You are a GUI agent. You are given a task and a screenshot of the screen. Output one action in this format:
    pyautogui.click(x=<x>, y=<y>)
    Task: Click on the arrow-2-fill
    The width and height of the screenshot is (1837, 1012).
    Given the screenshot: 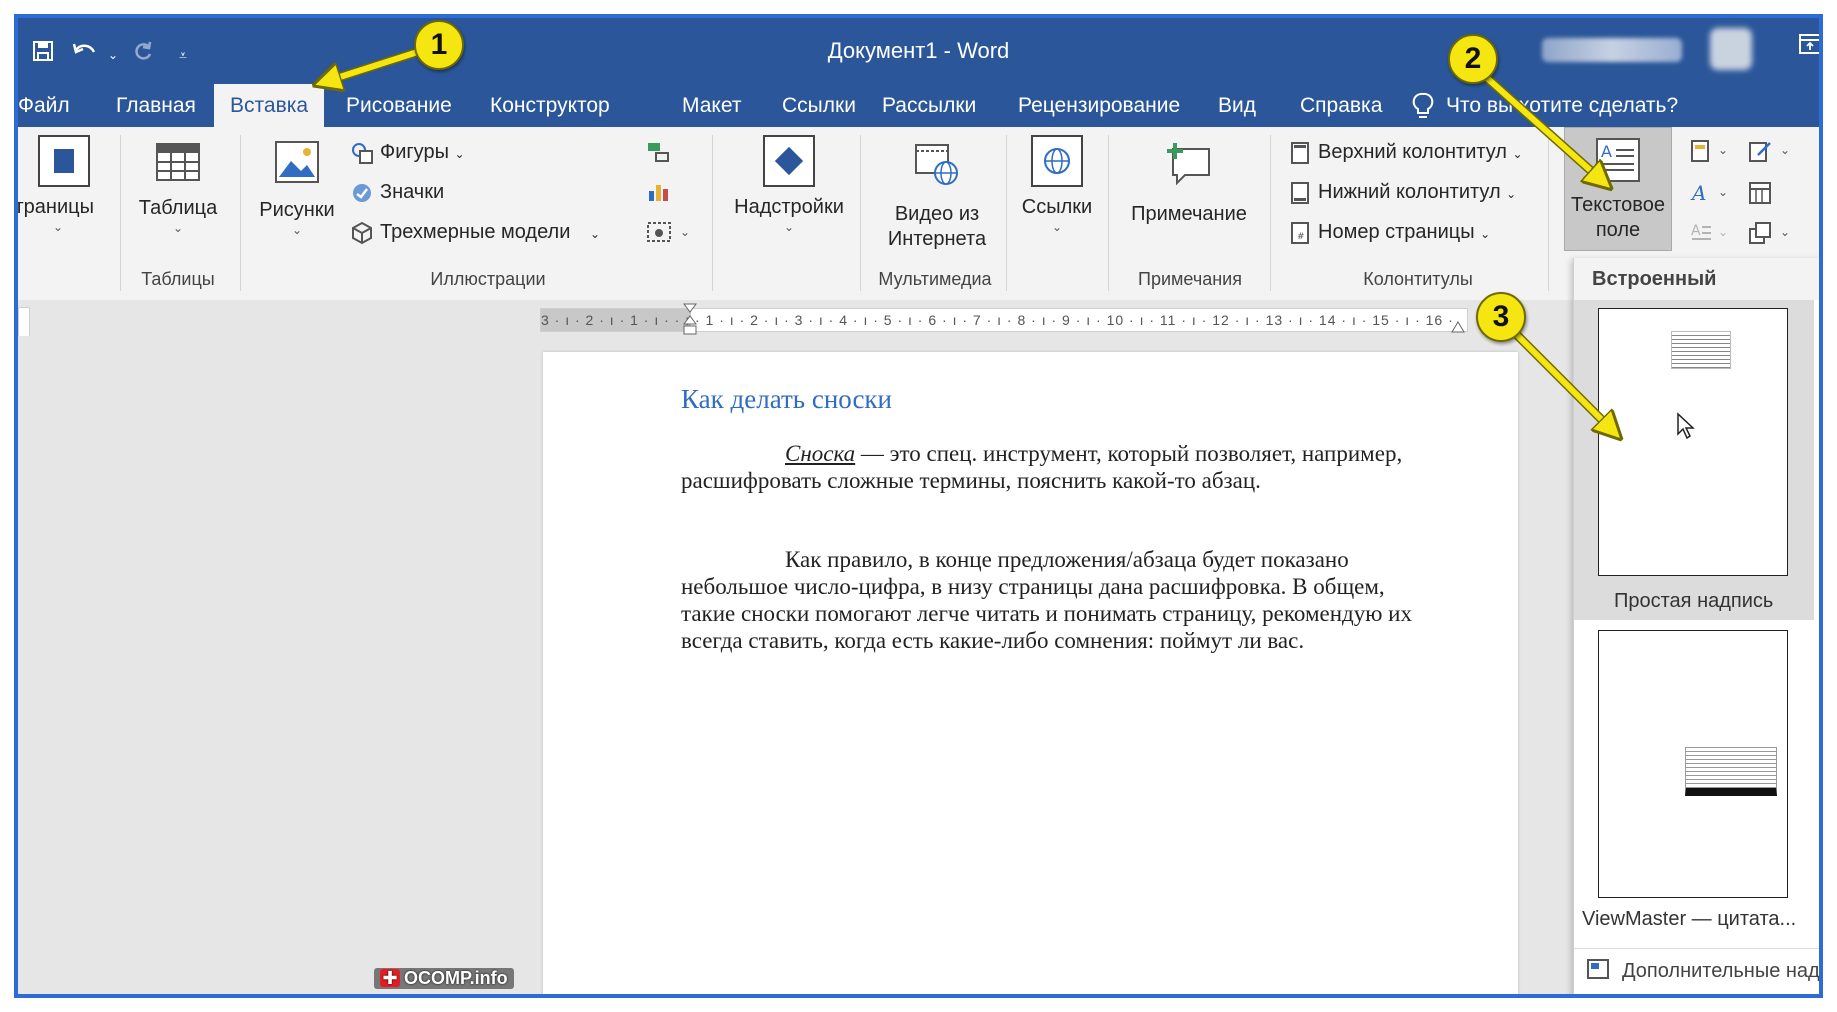 What is the action you would take?
    pyautogui.click(x=1542, y=126)
    